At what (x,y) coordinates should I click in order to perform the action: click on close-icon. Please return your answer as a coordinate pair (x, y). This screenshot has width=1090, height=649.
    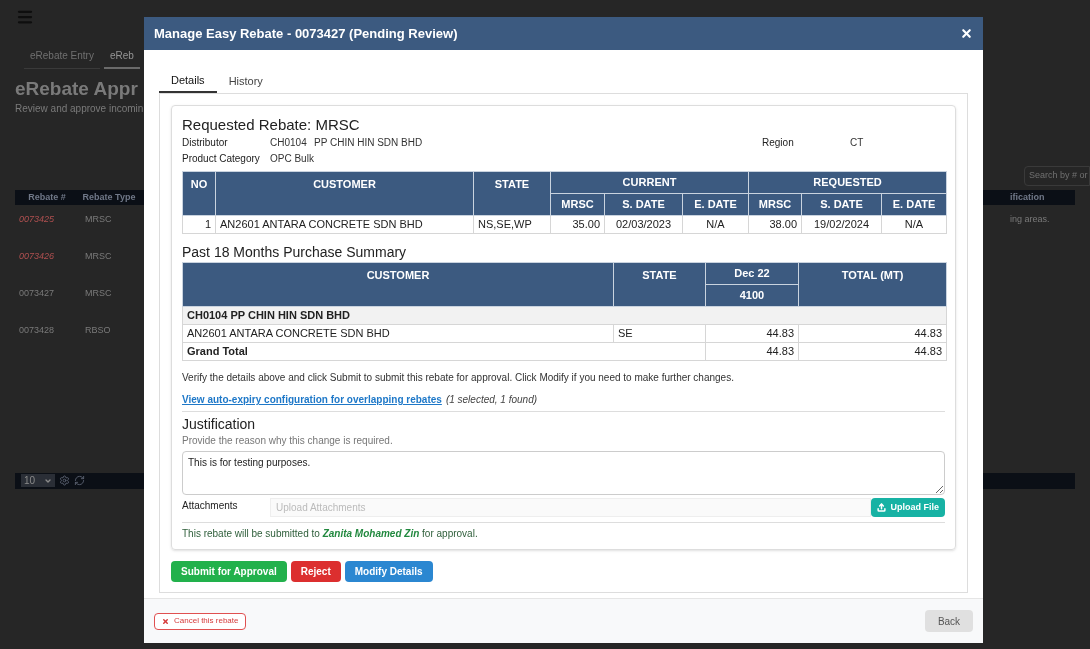
    Looking at the image, I should click on (966, 33).